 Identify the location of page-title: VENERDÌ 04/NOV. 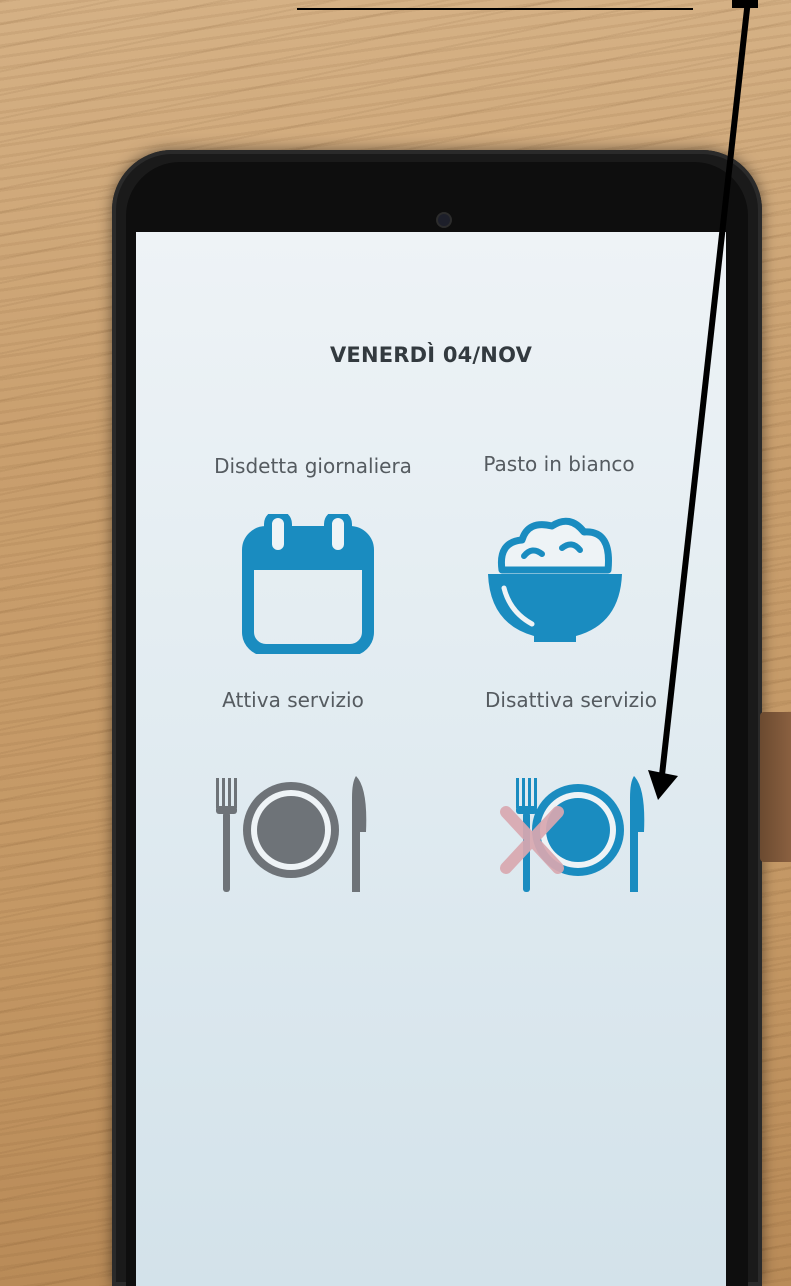
(431, 355).